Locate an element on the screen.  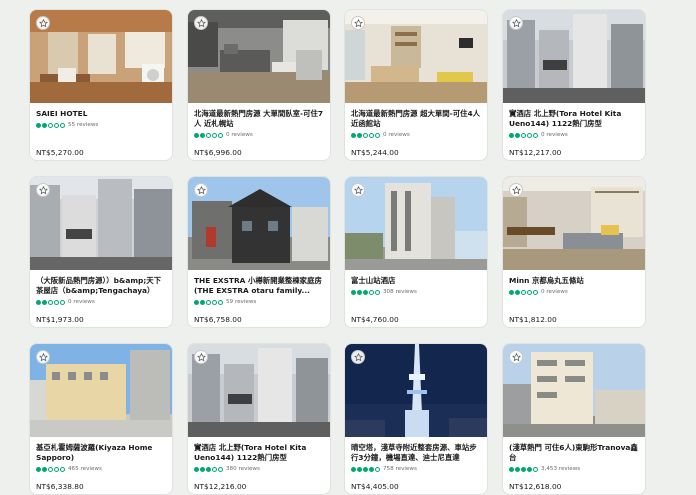
rating-row: 758 reviews is located at coordinates (384, 469).